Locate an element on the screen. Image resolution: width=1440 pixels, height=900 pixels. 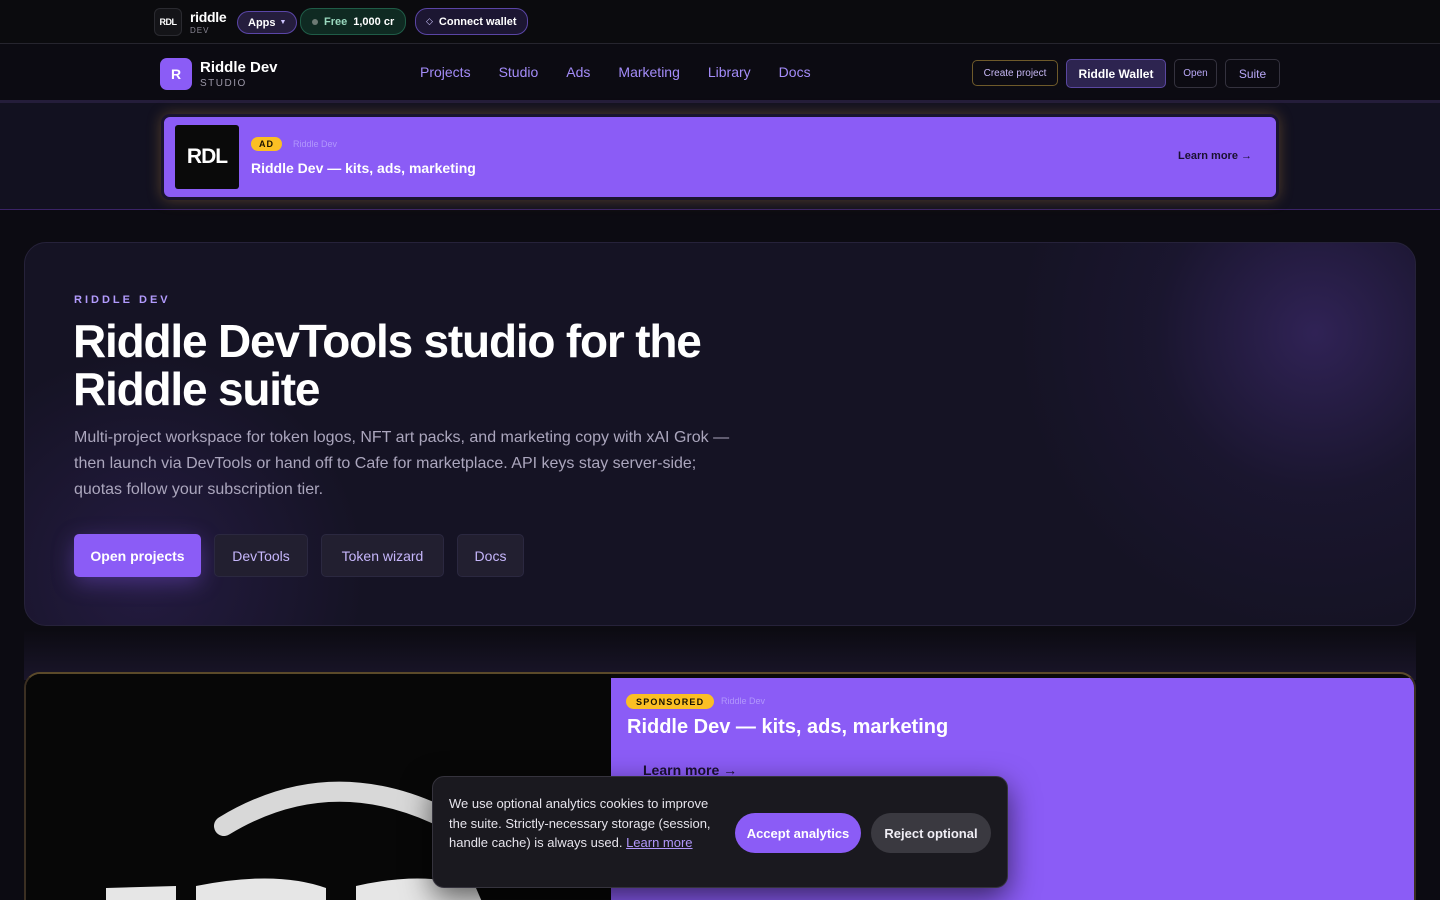
nav-link-studio: Studio is located at coordinates (519, 72).